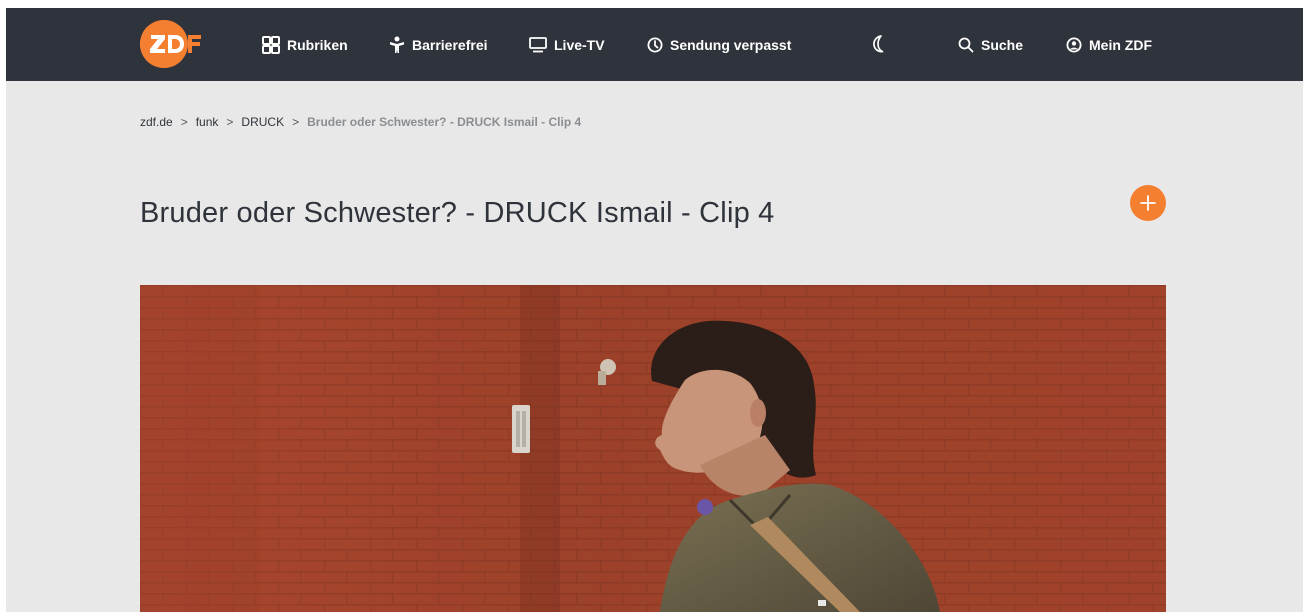 Image resolution: width=1309 pixels, height=612 pixels. Describe the element at coordinates (879, 44) in the screenshot. I see `moon-icon` at that location.